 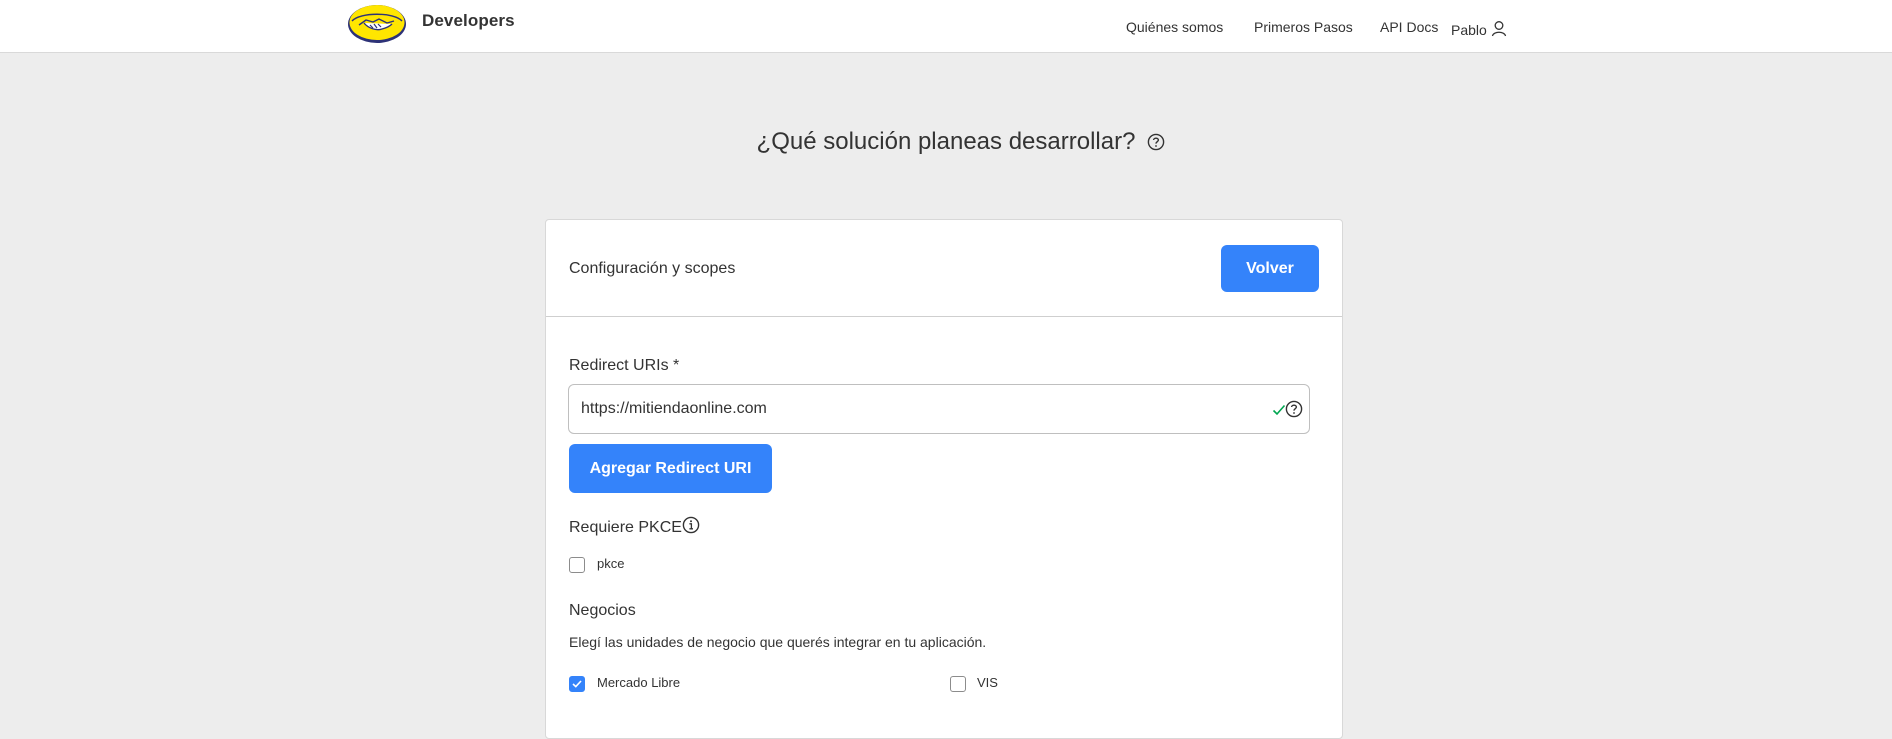 What do you see at coordinates (1409, 27) in the screenshot?
I see `nav-api-docs: API Docs` at bounding box center [1409, 27].